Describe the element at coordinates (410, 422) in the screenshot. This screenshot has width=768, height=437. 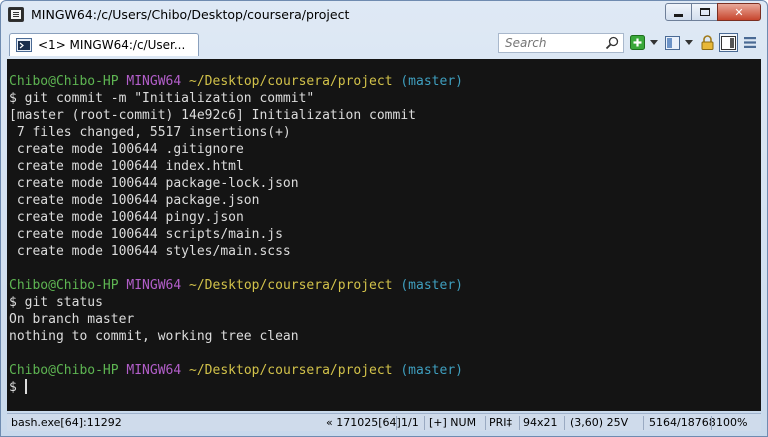
I see `status-tab-index: 1/1` at that location.